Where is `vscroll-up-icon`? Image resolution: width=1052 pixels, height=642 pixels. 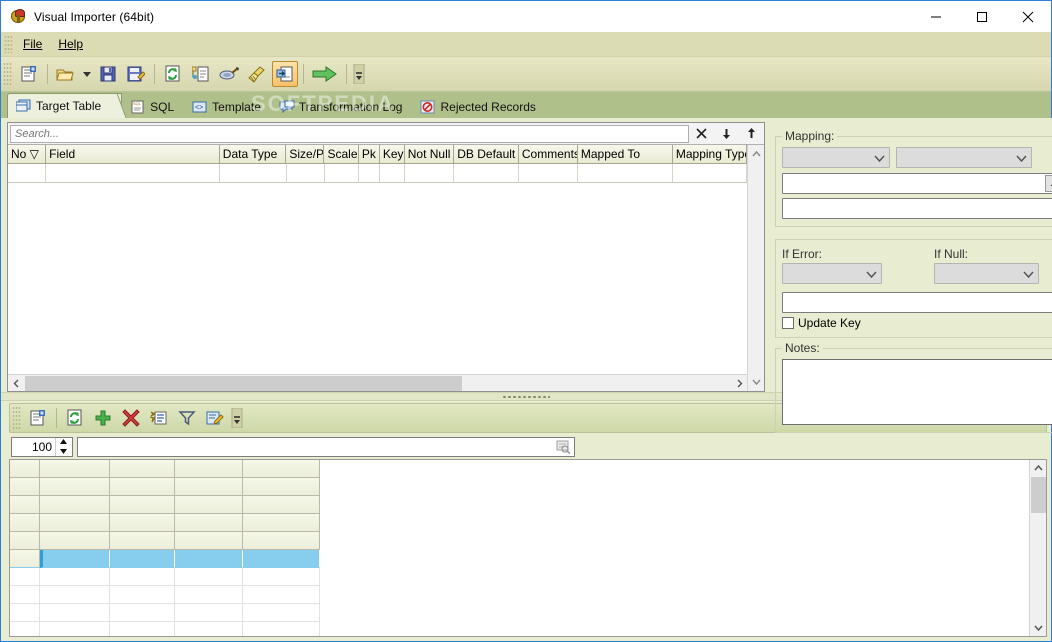 vscroll-up-icon is located at coordinates (756, 154).